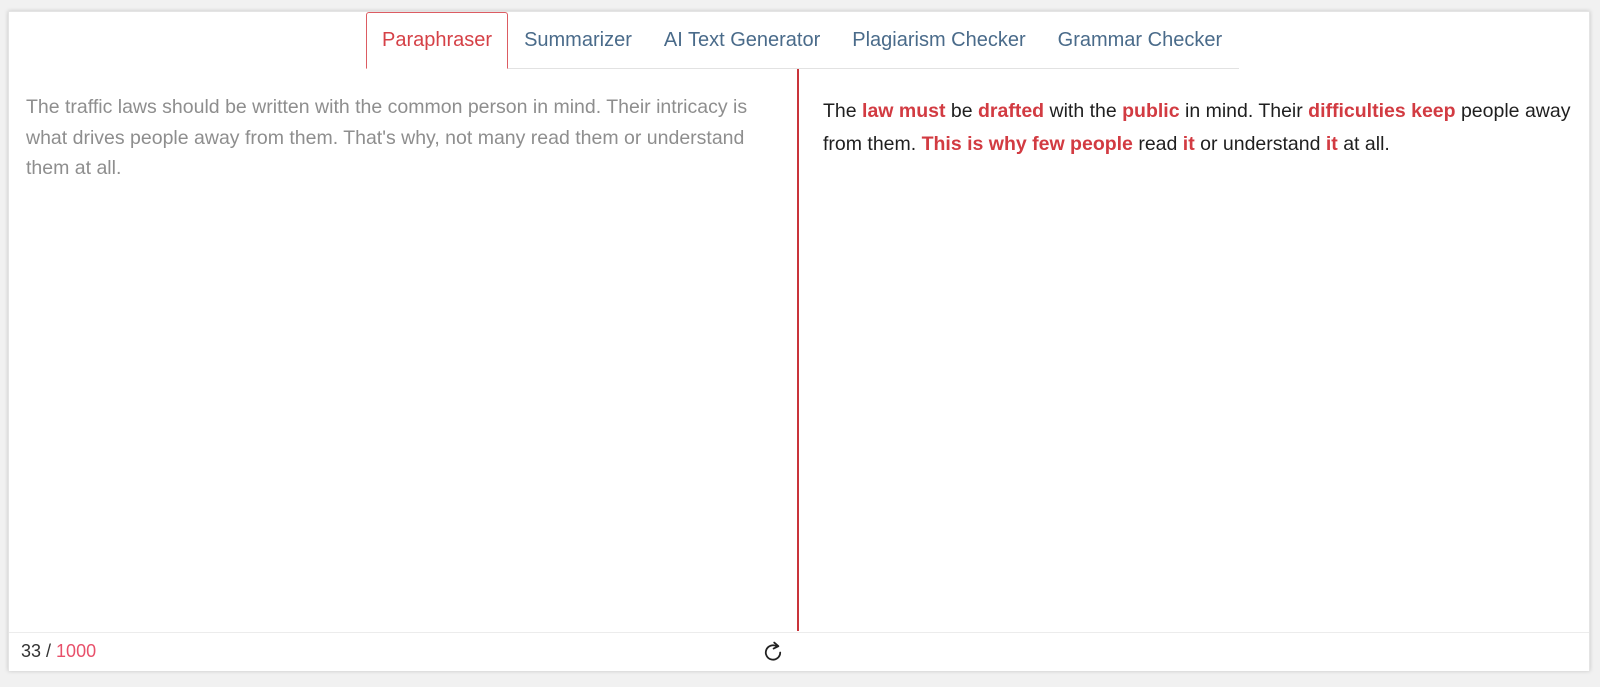  Describe the element at coordinates (773, 652) in the screenshot. I see `refresh-icon` at that location.